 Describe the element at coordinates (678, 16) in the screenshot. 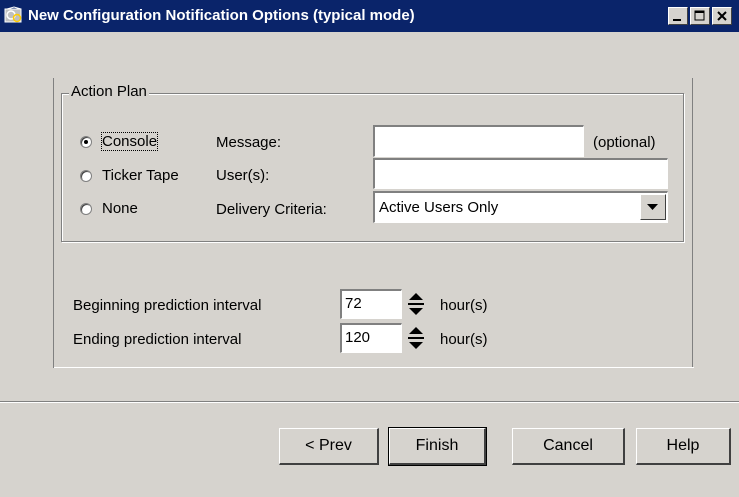

I see `minimize-button` at that location.